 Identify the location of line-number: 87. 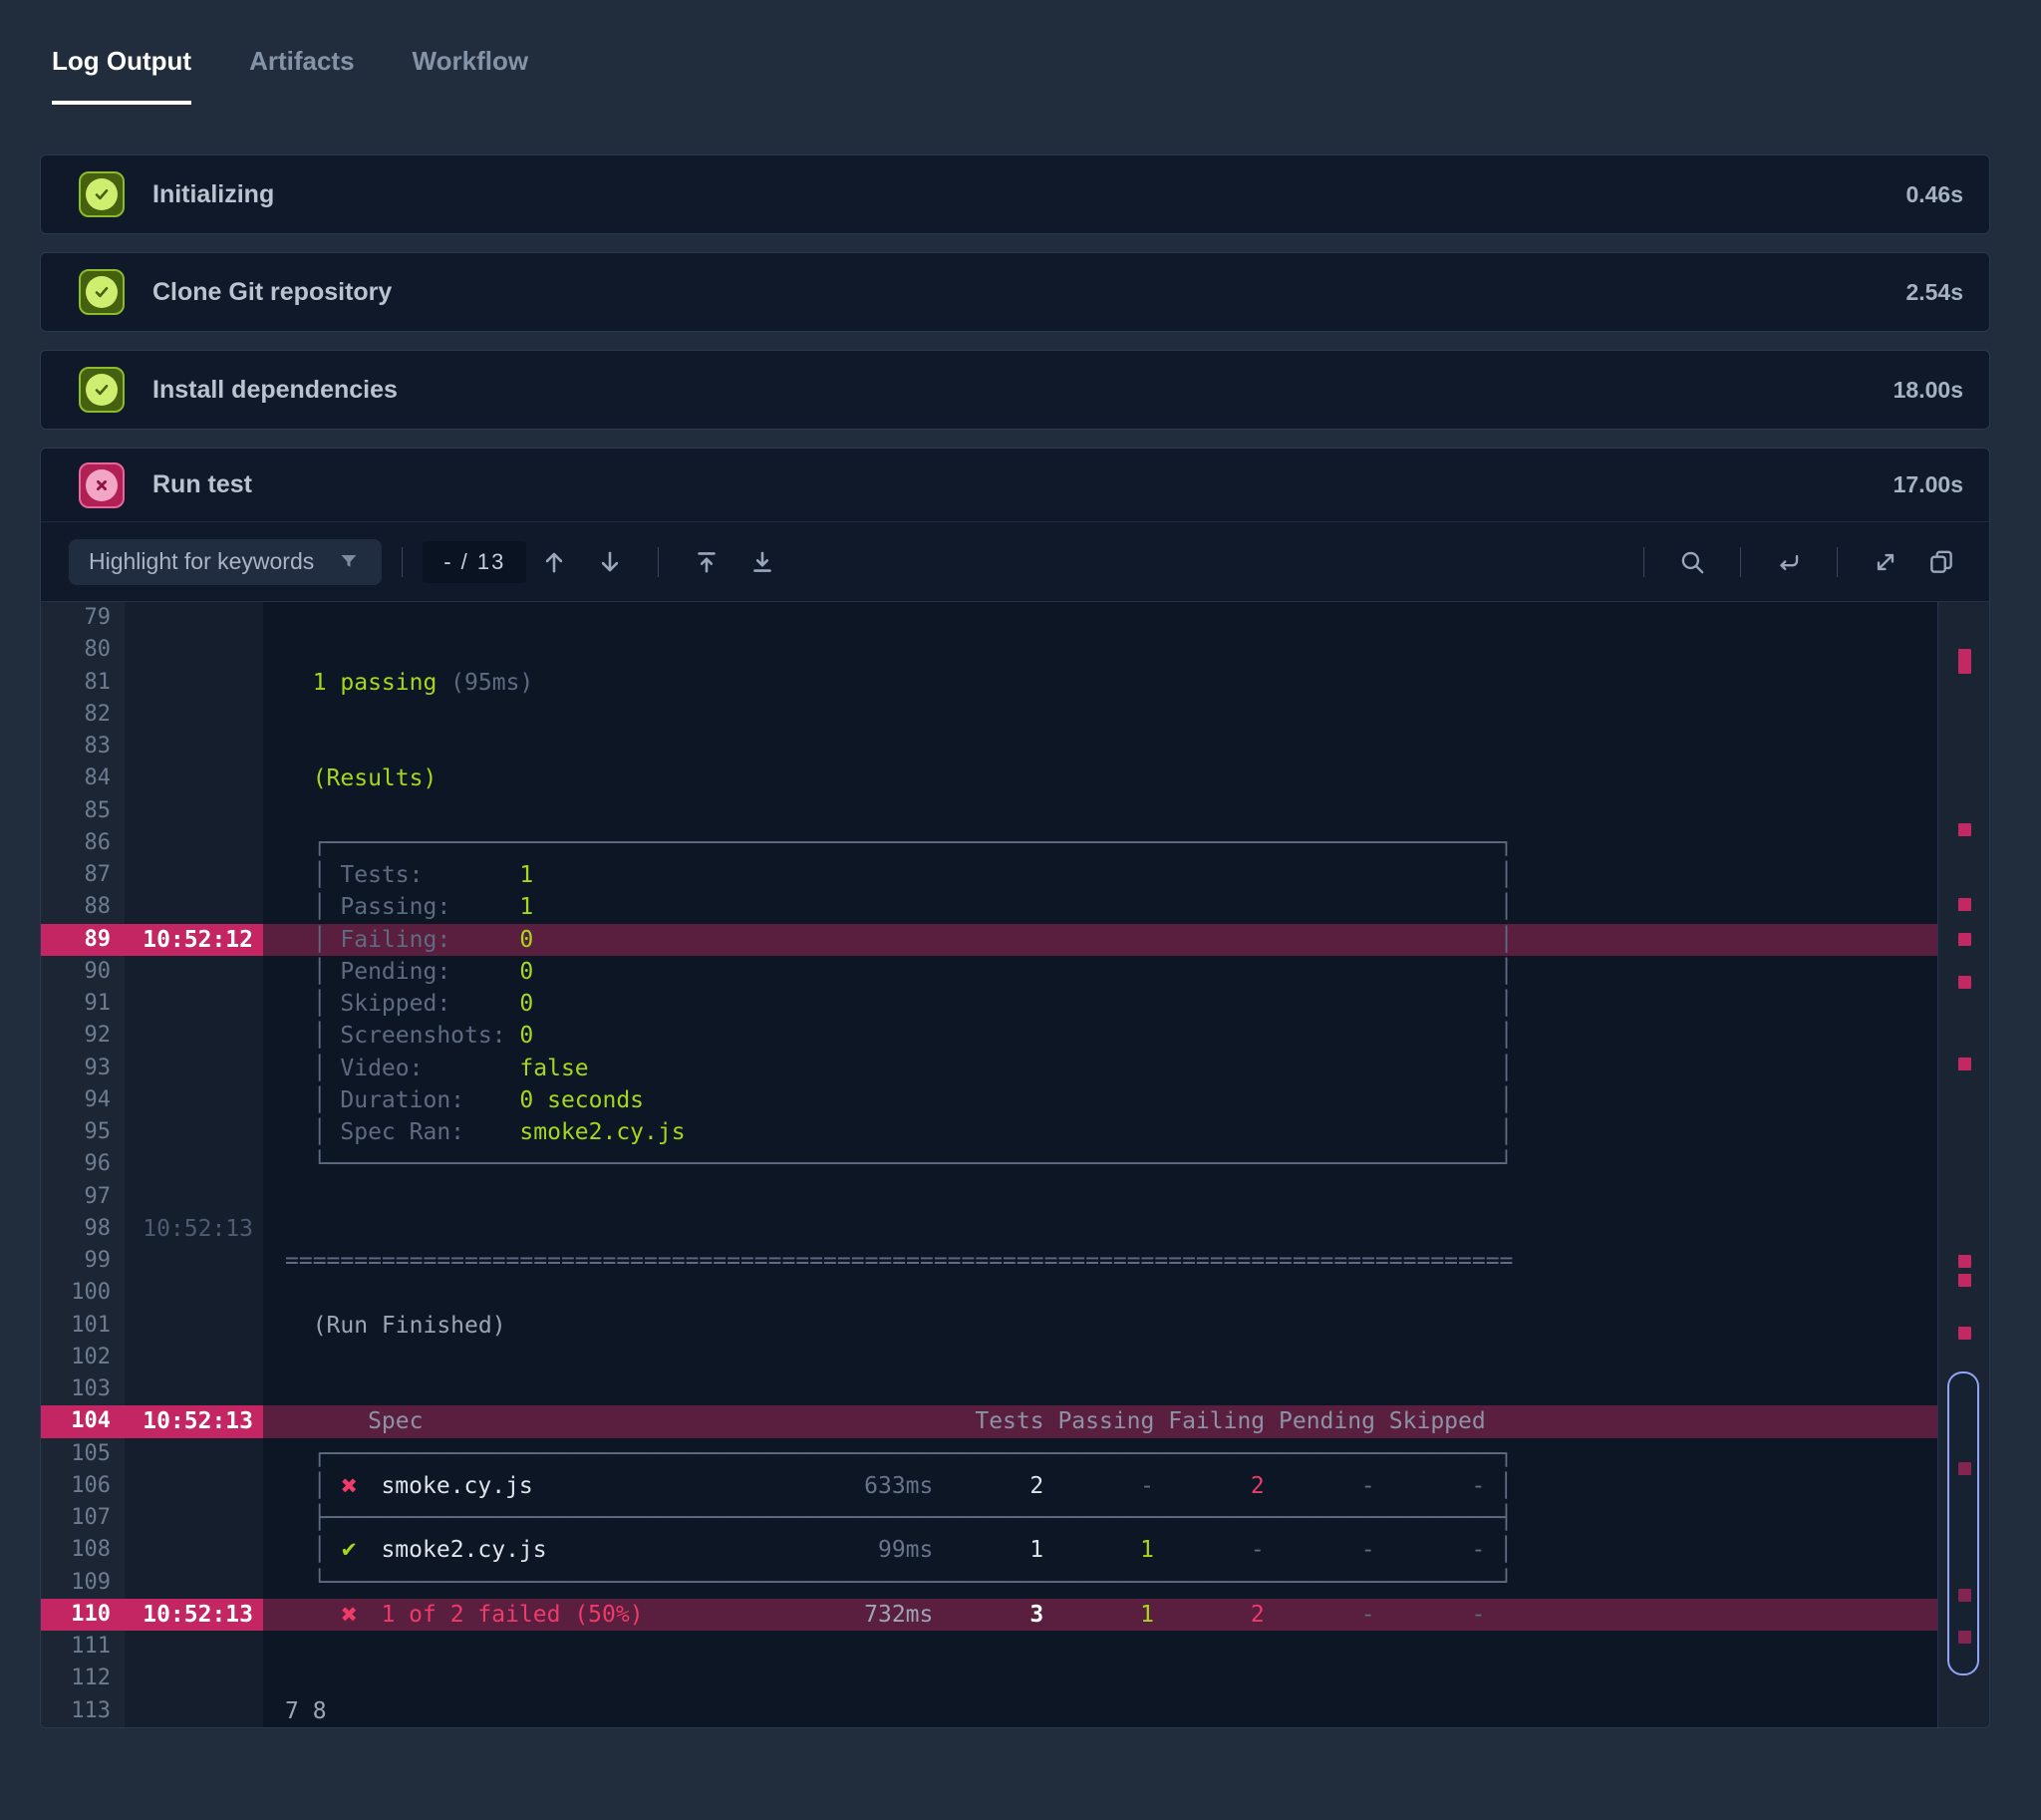
(83, 875).